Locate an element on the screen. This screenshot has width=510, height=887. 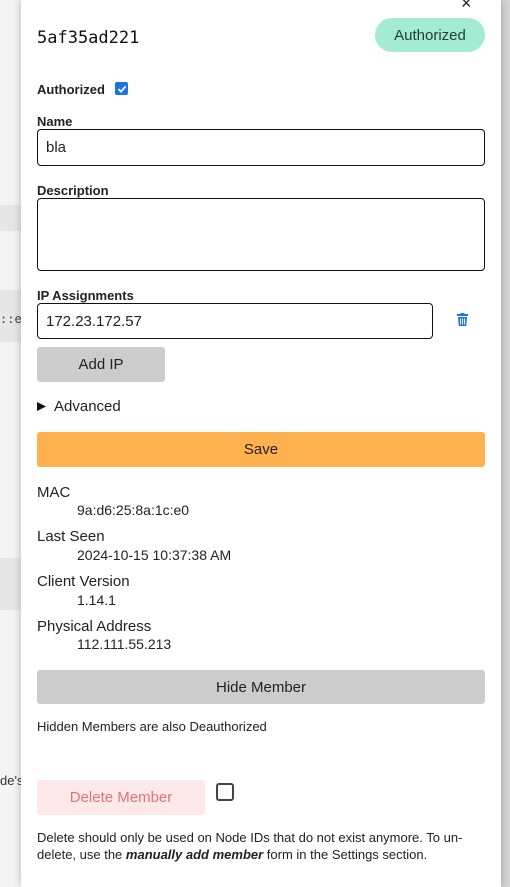
triangle-right-icon is located at coordinates (41, 406).